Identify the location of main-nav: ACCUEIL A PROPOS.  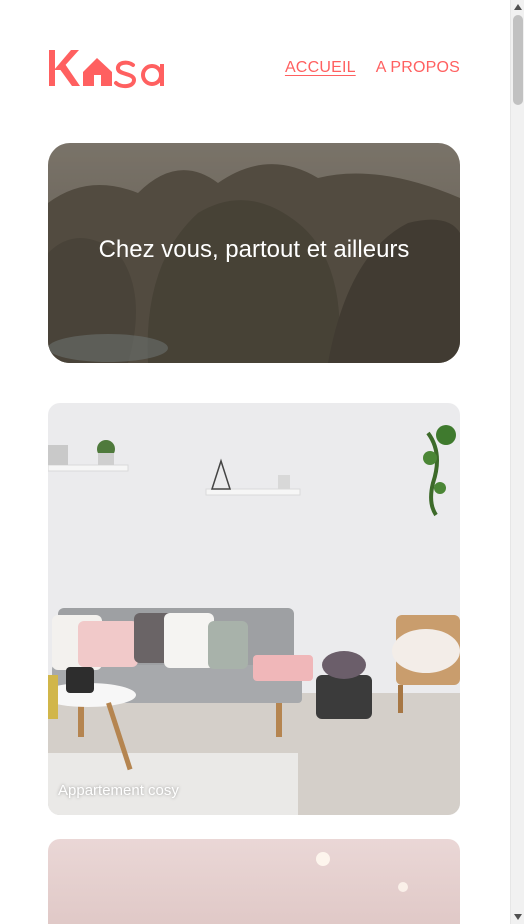
(372, 68).